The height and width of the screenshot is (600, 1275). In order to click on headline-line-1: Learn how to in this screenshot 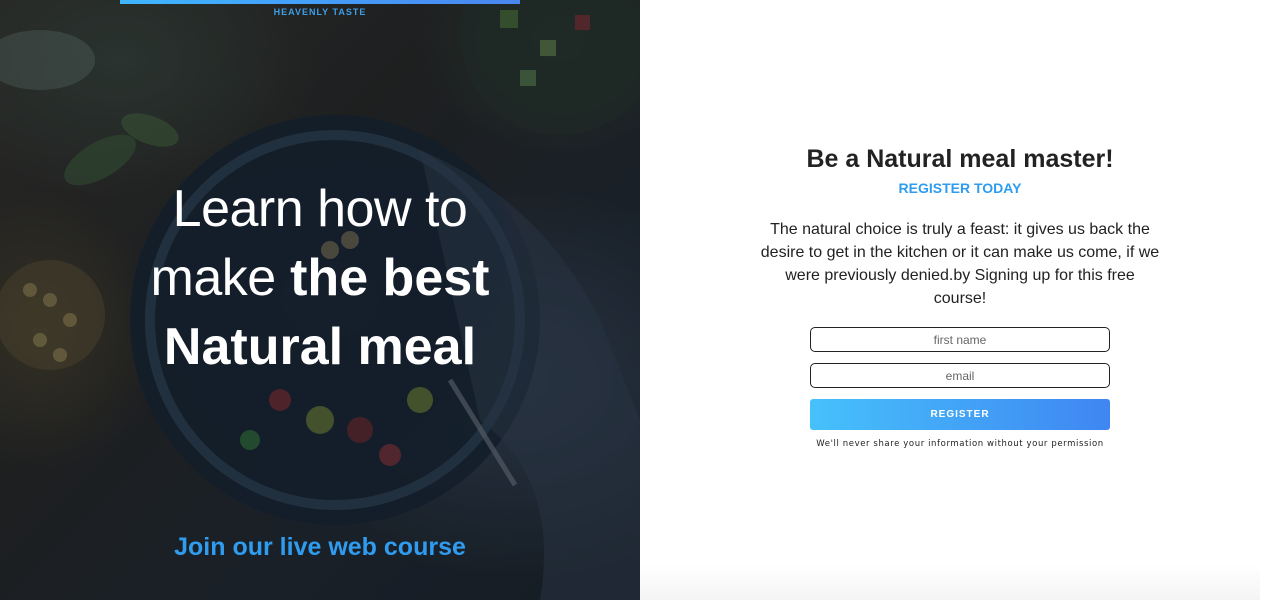, I will do `click(320, 209)`.